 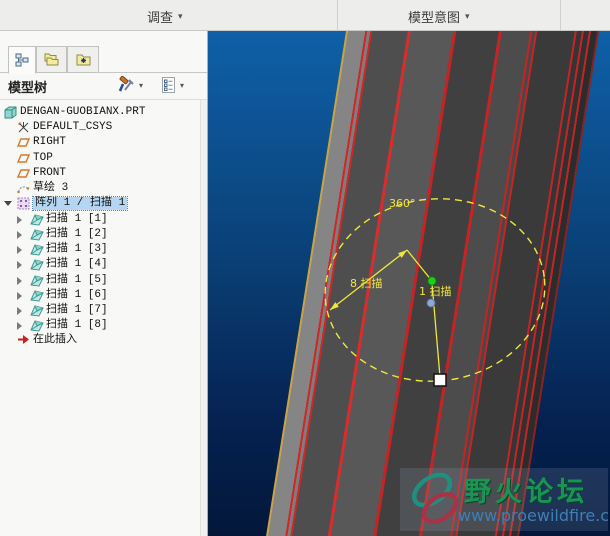 I want to click on top-toolbar: 调查 ▾ 模型意图 ▾, so click(x=305, y=15).